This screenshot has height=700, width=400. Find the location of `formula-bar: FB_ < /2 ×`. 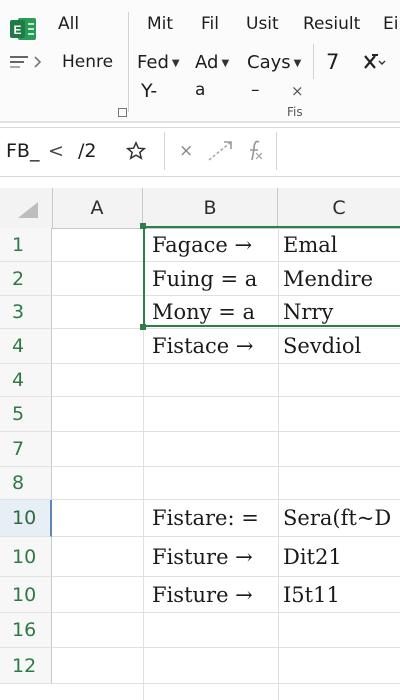

formula-bar: FB_ < /2 × is located at coordinates (200, 152).